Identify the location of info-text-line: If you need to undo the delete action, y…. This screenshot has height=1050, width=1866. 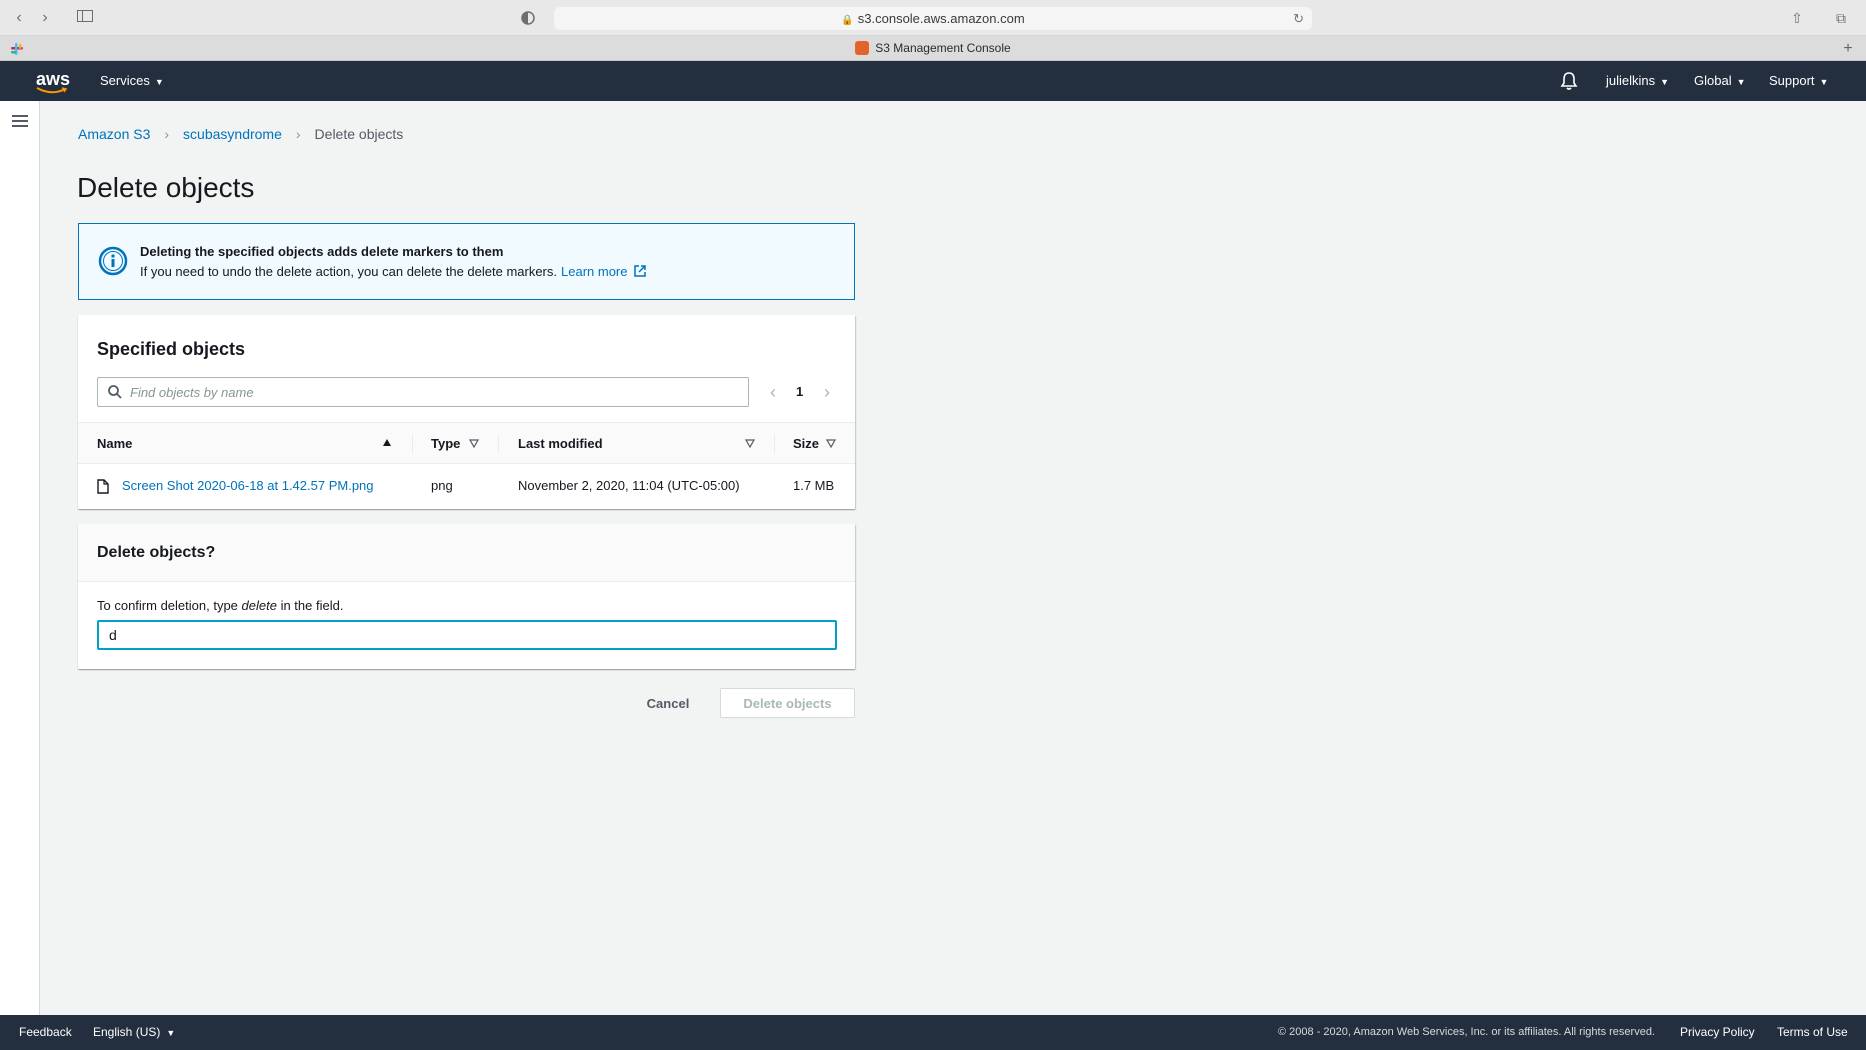
(393, 271).